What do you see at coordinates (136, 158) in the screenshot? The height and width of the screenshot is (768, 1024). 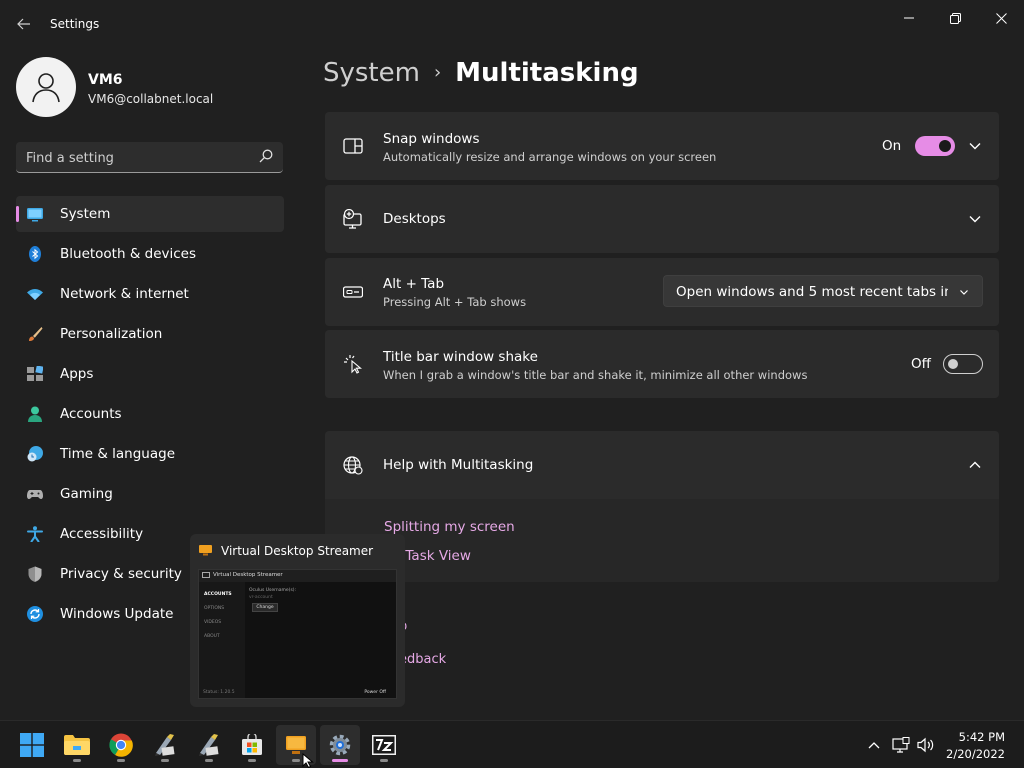 I see `search-input` at bounding box center [136, 158].